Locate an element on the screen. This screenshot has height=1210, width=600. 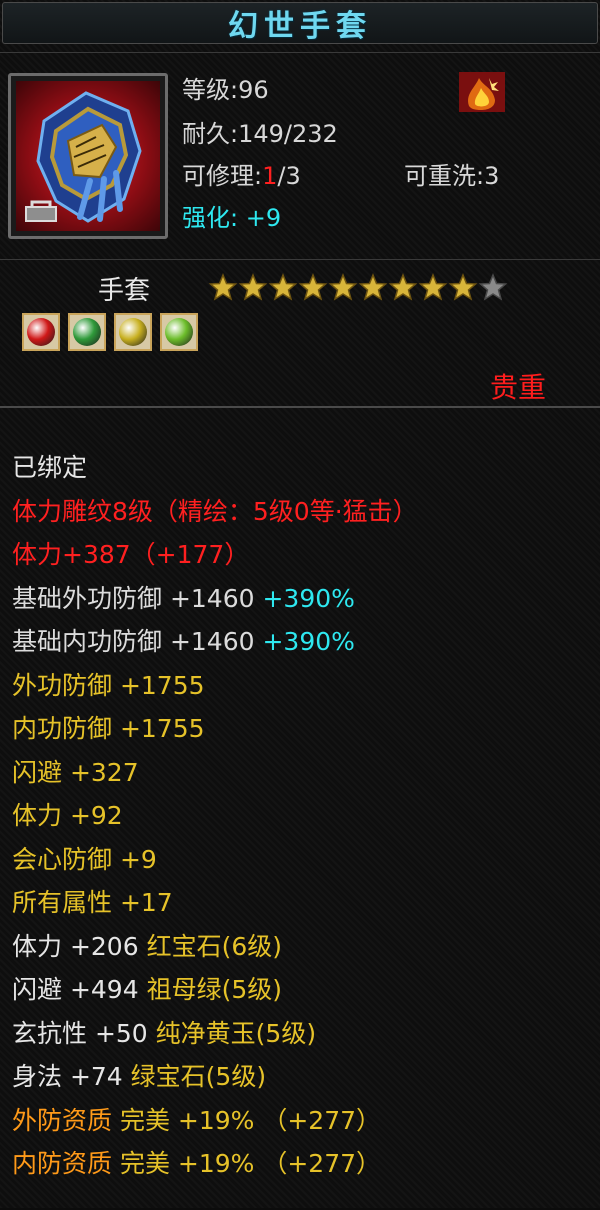
emerald-gem-icon is located at coordinates (87, 332).